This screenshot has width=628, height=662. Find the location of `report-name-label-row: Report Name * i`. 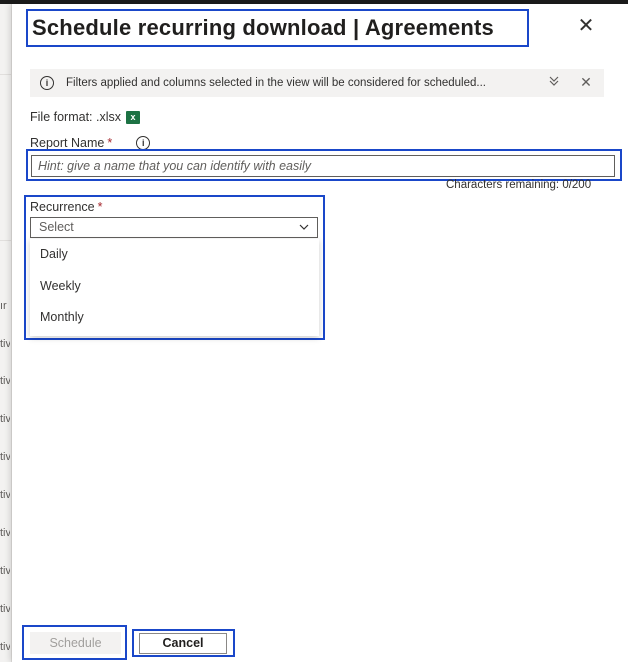

report-name-label-row: Report Name * i is located at coordinates (90, 143).